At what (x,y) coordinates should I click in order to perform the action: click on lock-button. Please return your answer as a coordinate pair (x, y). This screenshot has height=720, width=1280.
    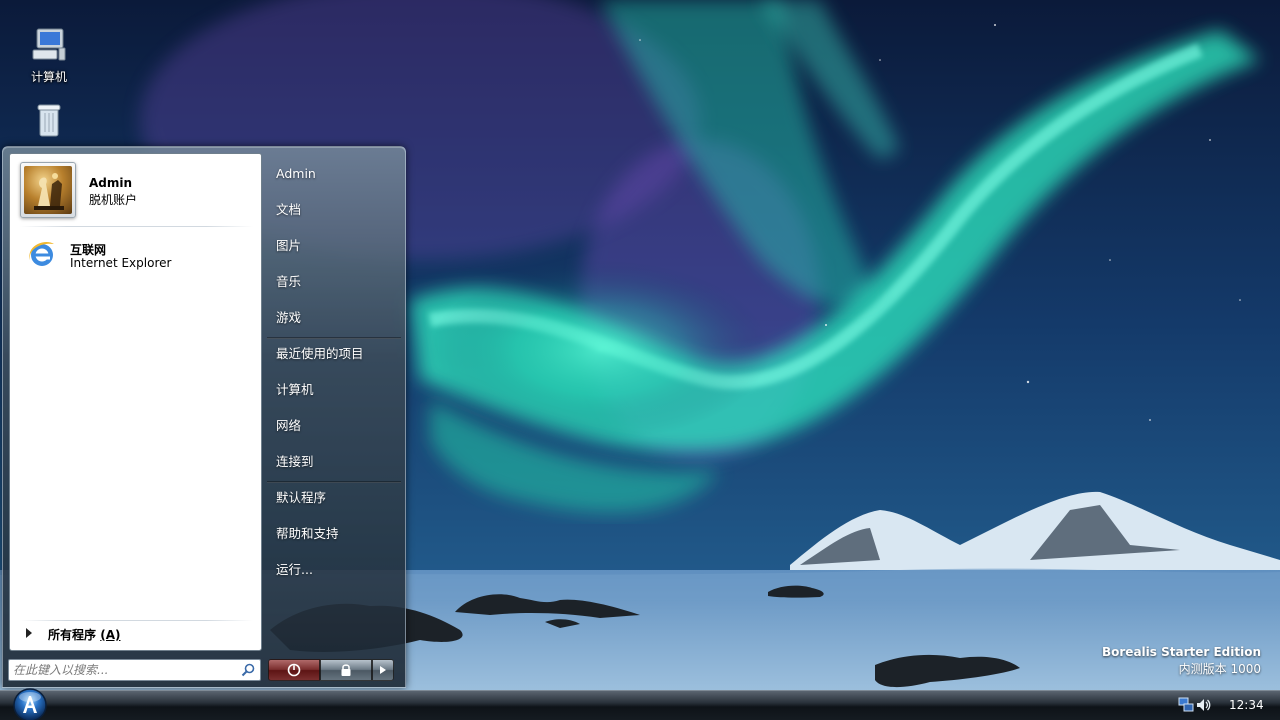
    Looking at the image, I should click on (346, 670).